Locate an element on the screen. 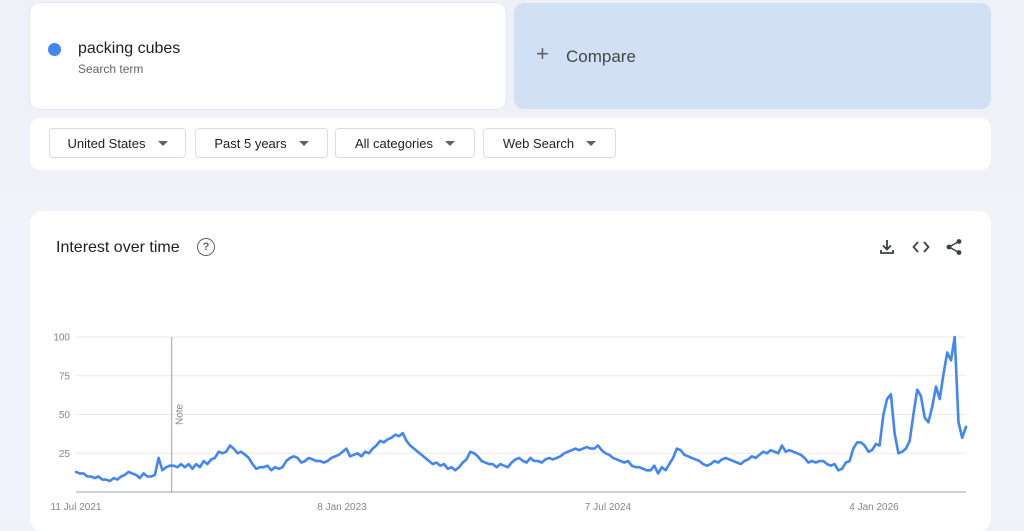 The image size is (1024, 531). search-type-dropdown: Web Search is located at coordinates (549, 143).